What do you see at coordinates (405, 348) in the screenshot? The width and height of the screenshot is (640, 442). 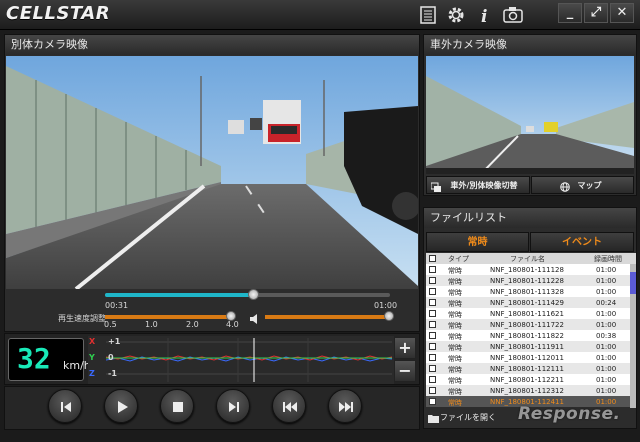 I see `zoom-in-button: +` at bounding box center [405, 348].